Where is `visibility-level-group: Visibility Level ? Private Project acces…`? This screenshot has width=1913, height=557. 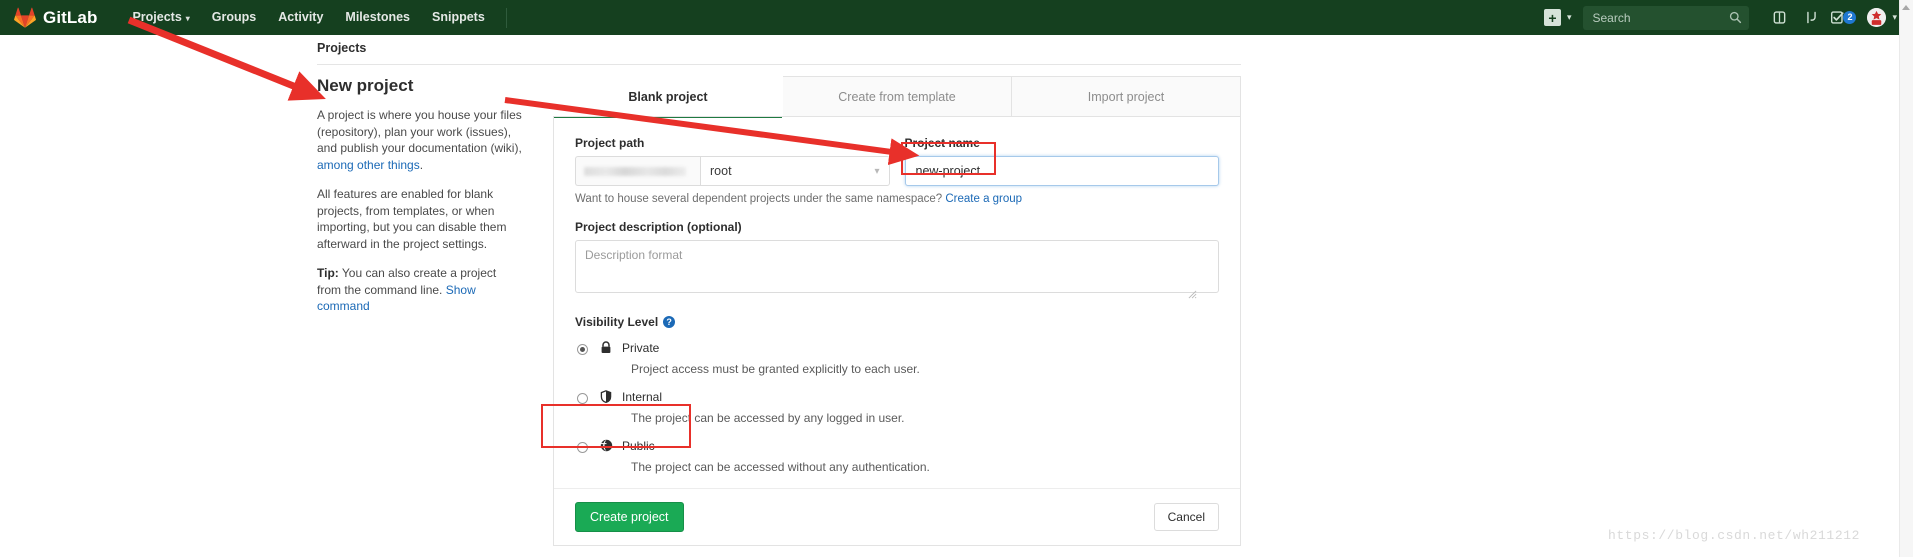
visibility-level-group: Visibility Level ? Private Project acces… is located at coordinates (897, 394).